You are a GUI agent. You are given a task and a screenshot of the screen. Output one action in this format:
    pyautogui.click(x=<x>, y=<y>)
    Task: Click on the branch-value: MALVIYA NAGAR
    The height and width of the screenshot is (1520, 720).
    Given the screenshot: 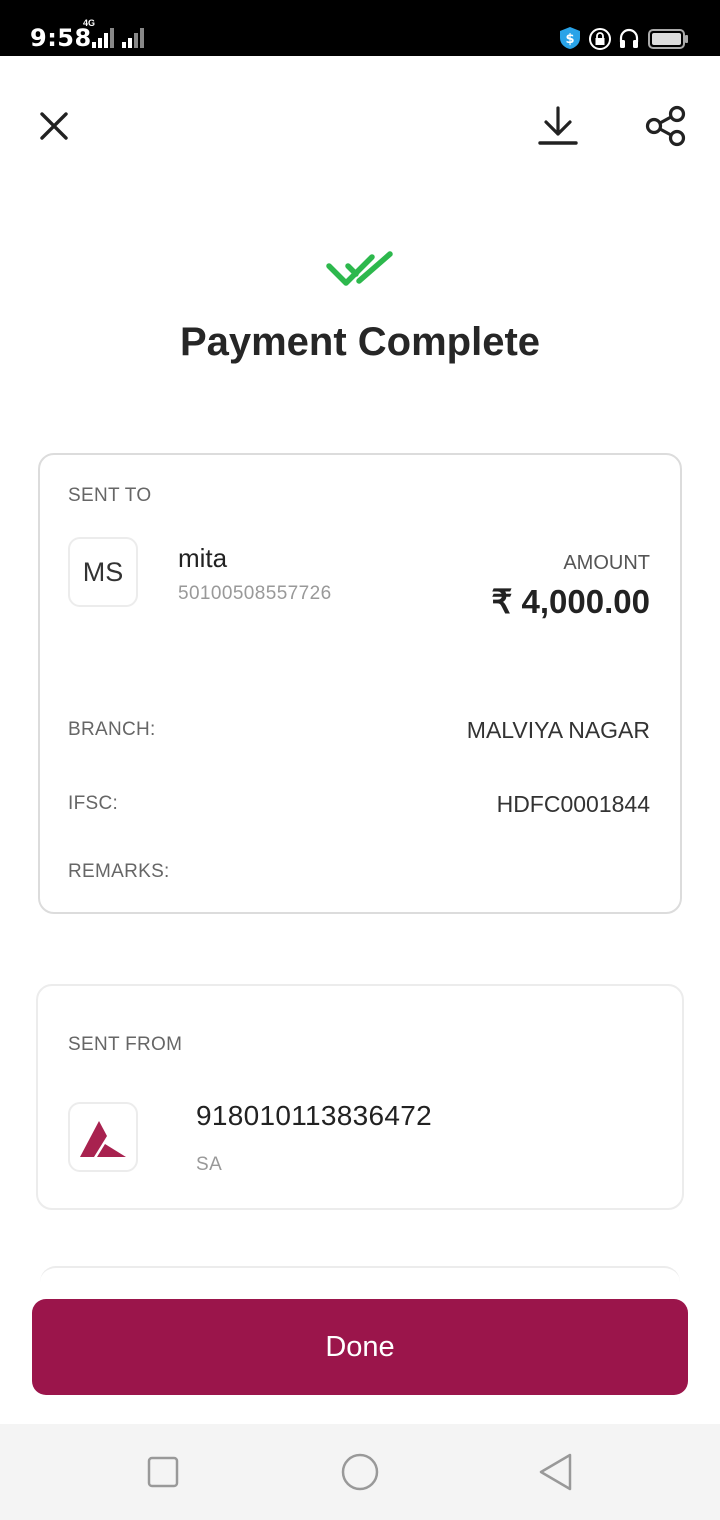 What is the action you would take?
    pyautogui.click(x=558, y=730)
    